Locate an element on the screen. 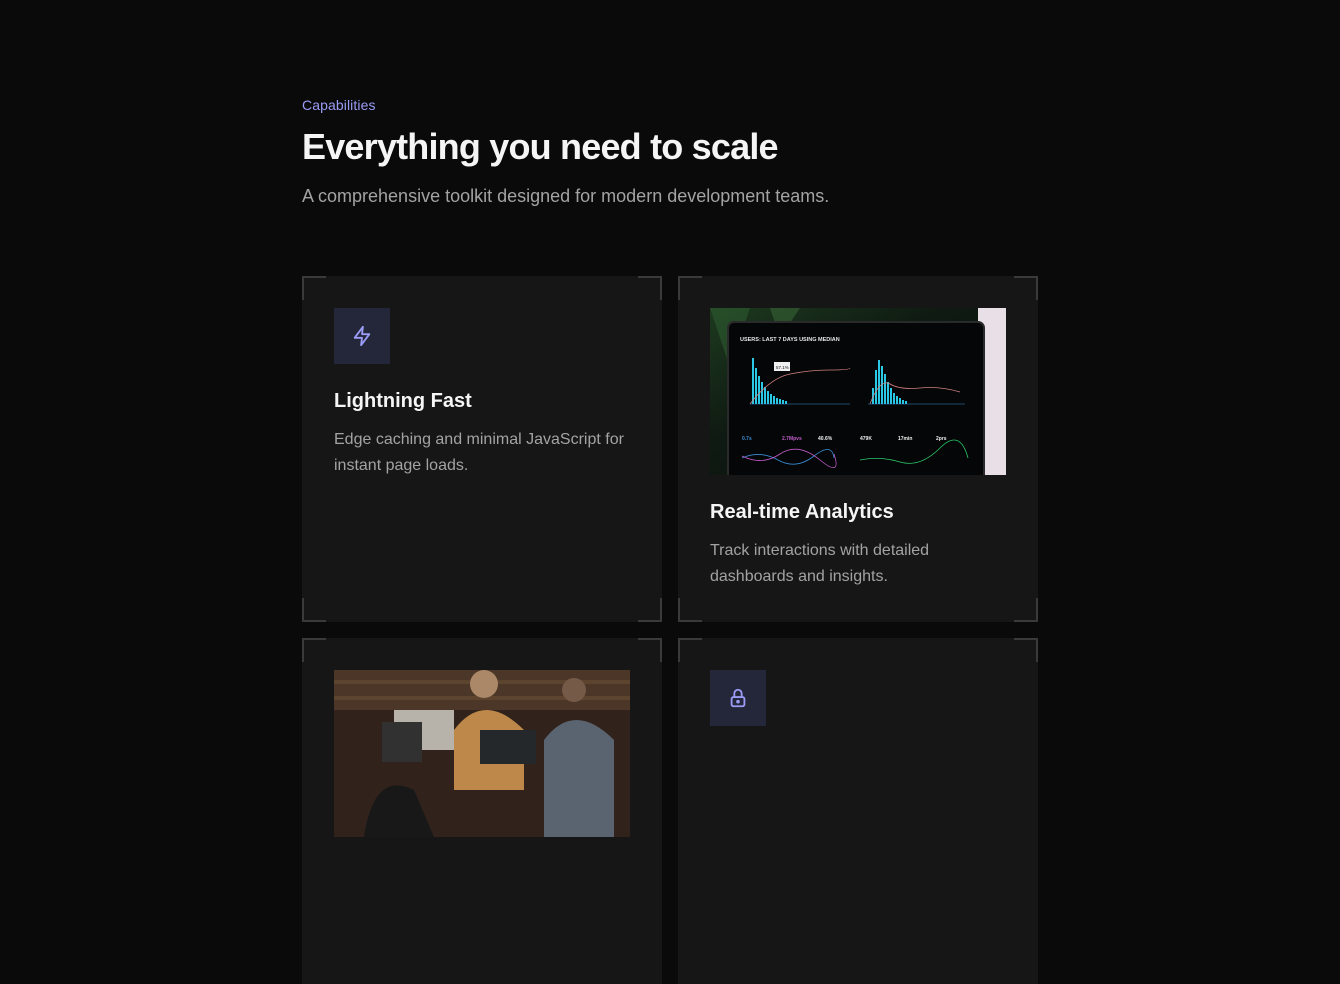  section-eyebrow: Capabilities is located at coordinates (339, 105).